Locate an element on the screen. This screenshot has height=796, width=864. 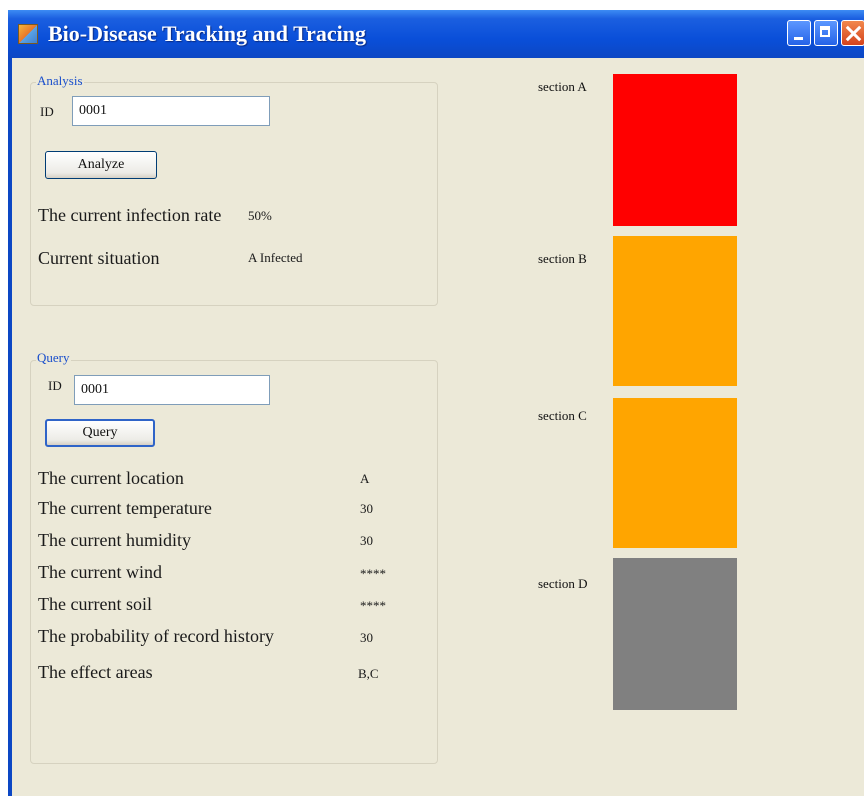
section-a-label: section A is located at coordinates (562, 86).